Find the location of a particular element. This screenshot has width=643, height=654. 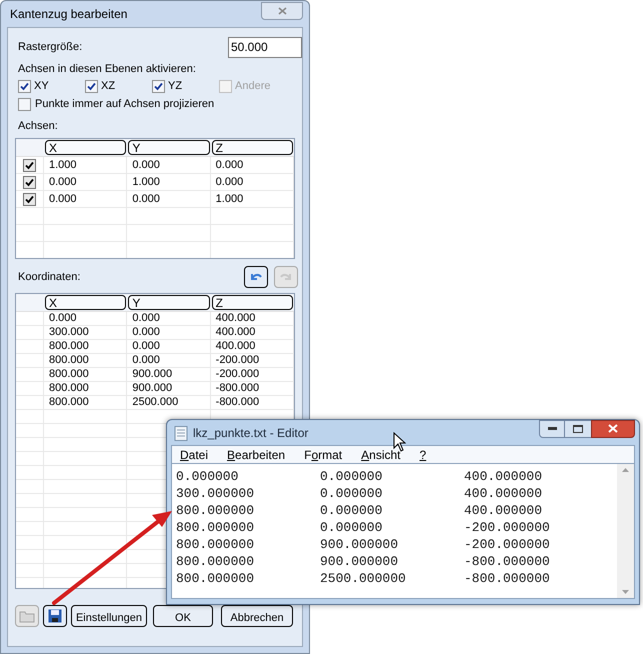

maximize-icon is located at coordinates (578, 428).